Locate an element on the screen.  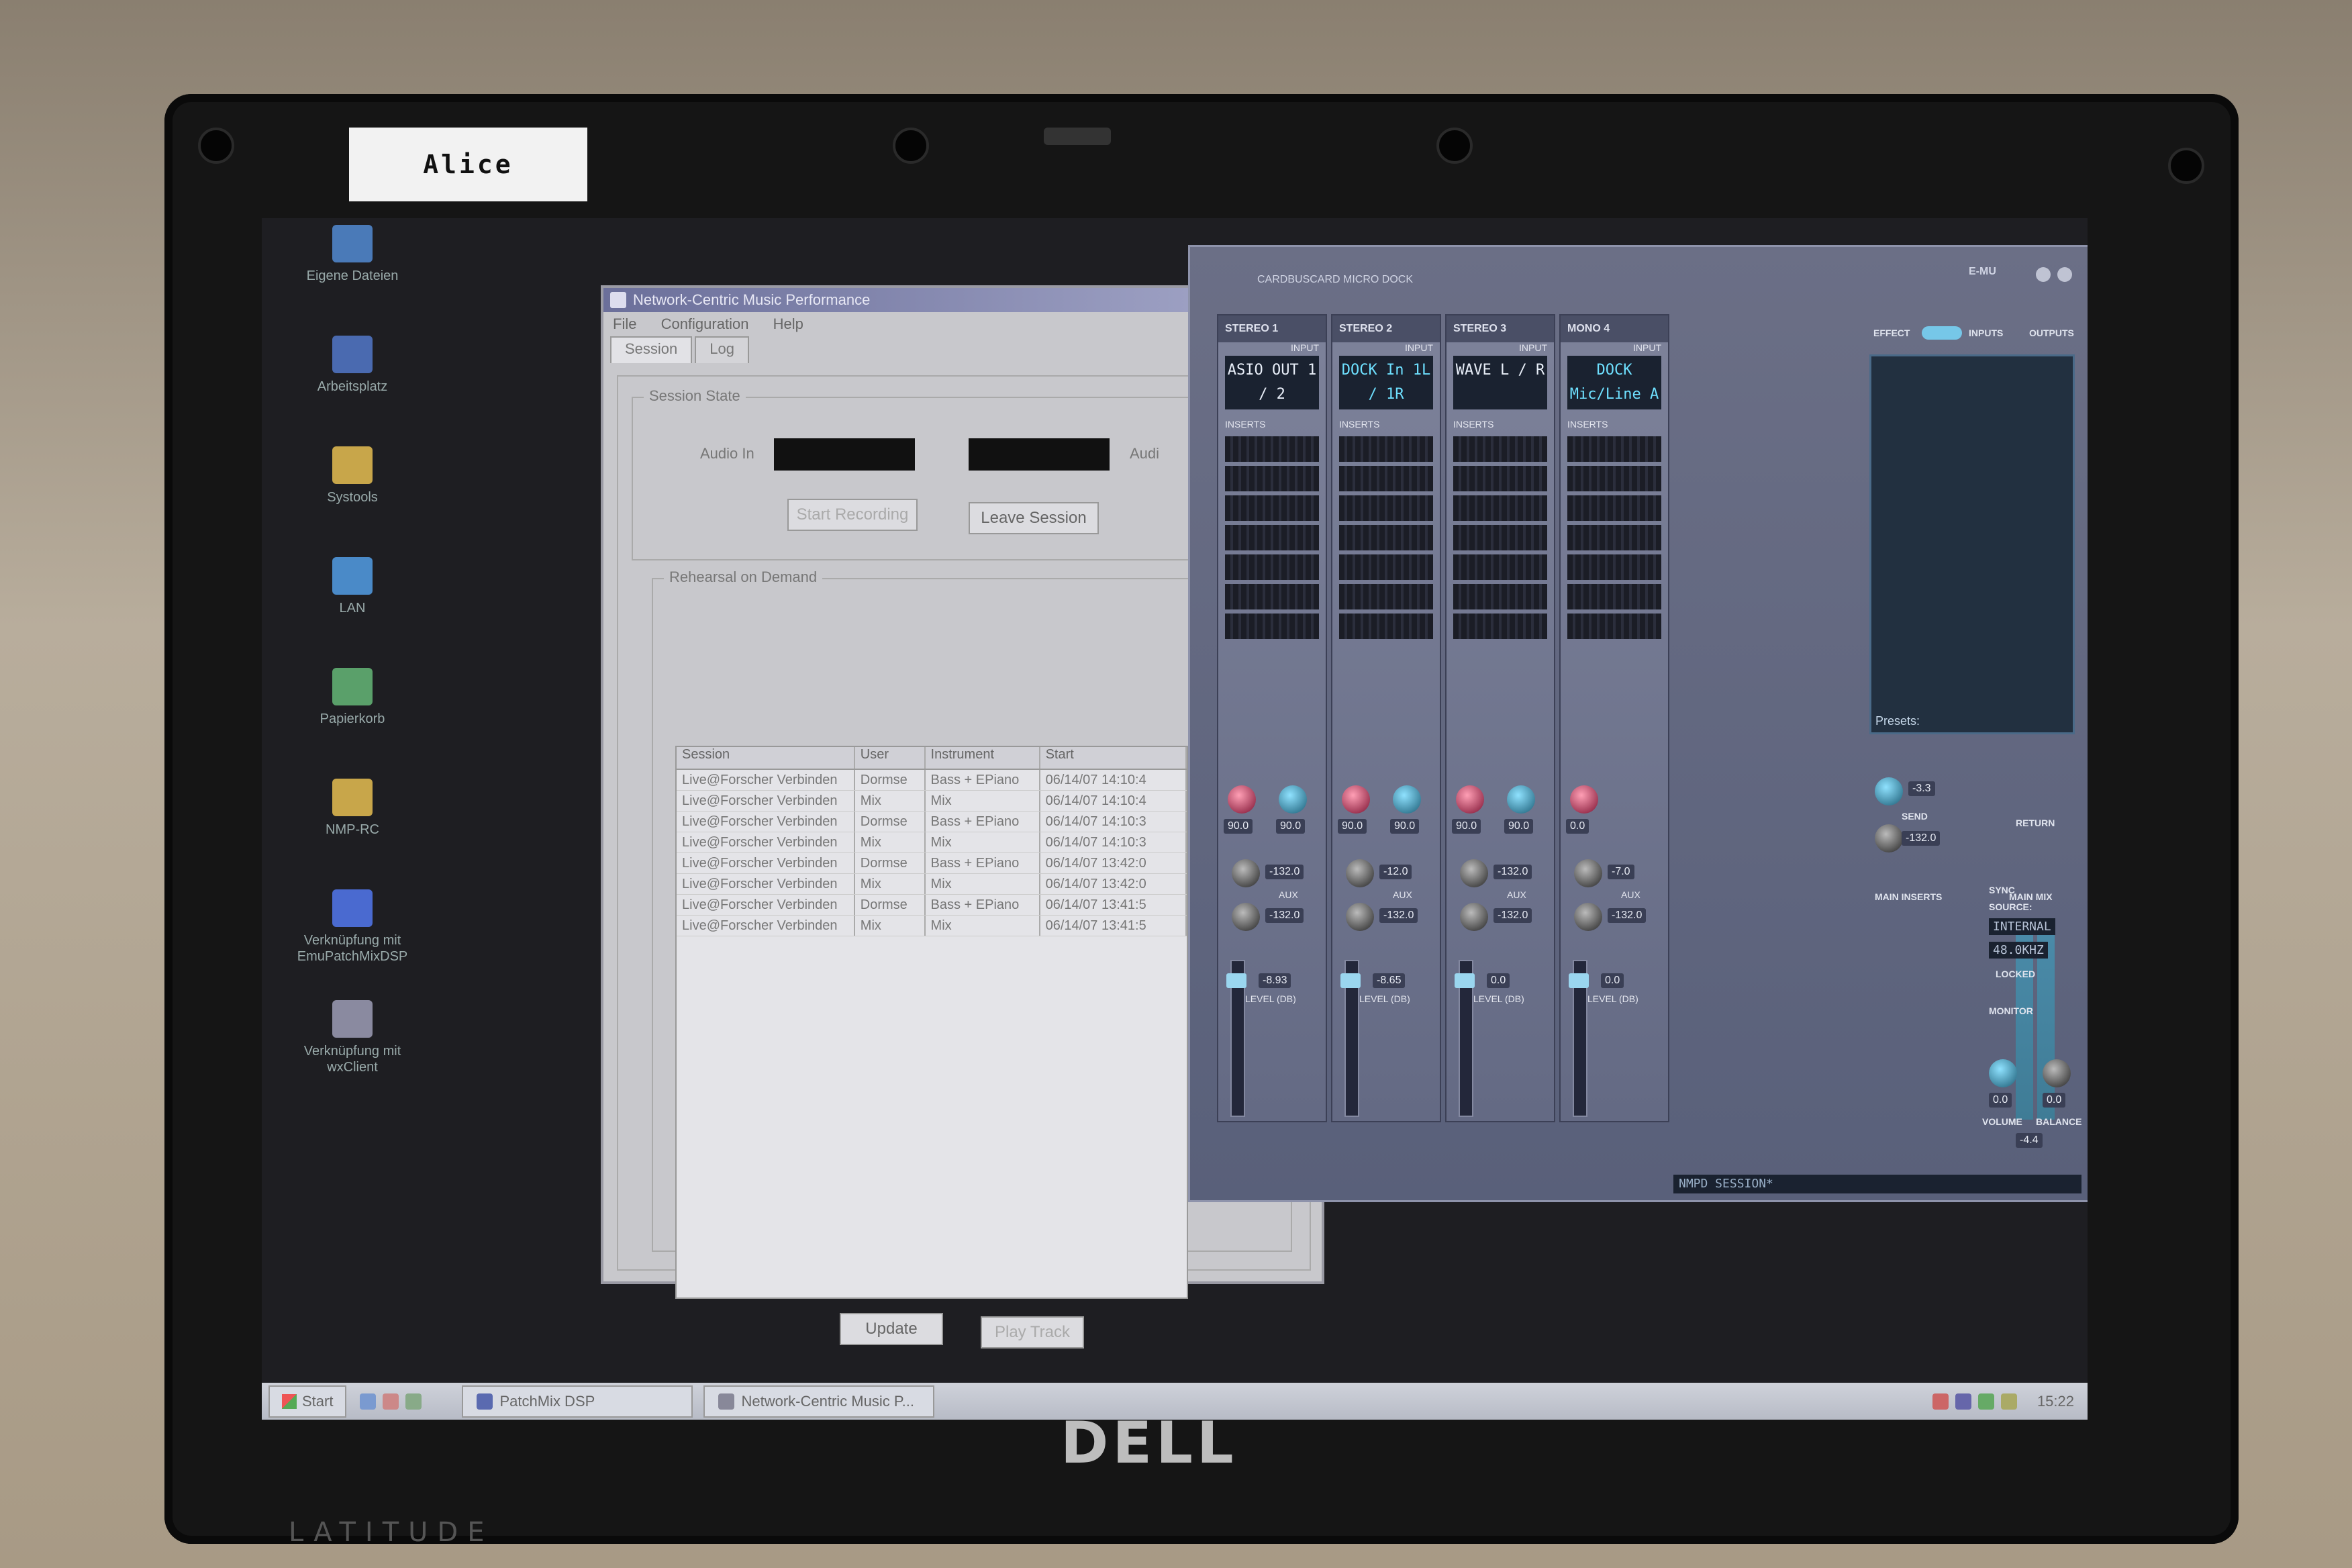
tab-session: Session is located at coordinates (652, 350).